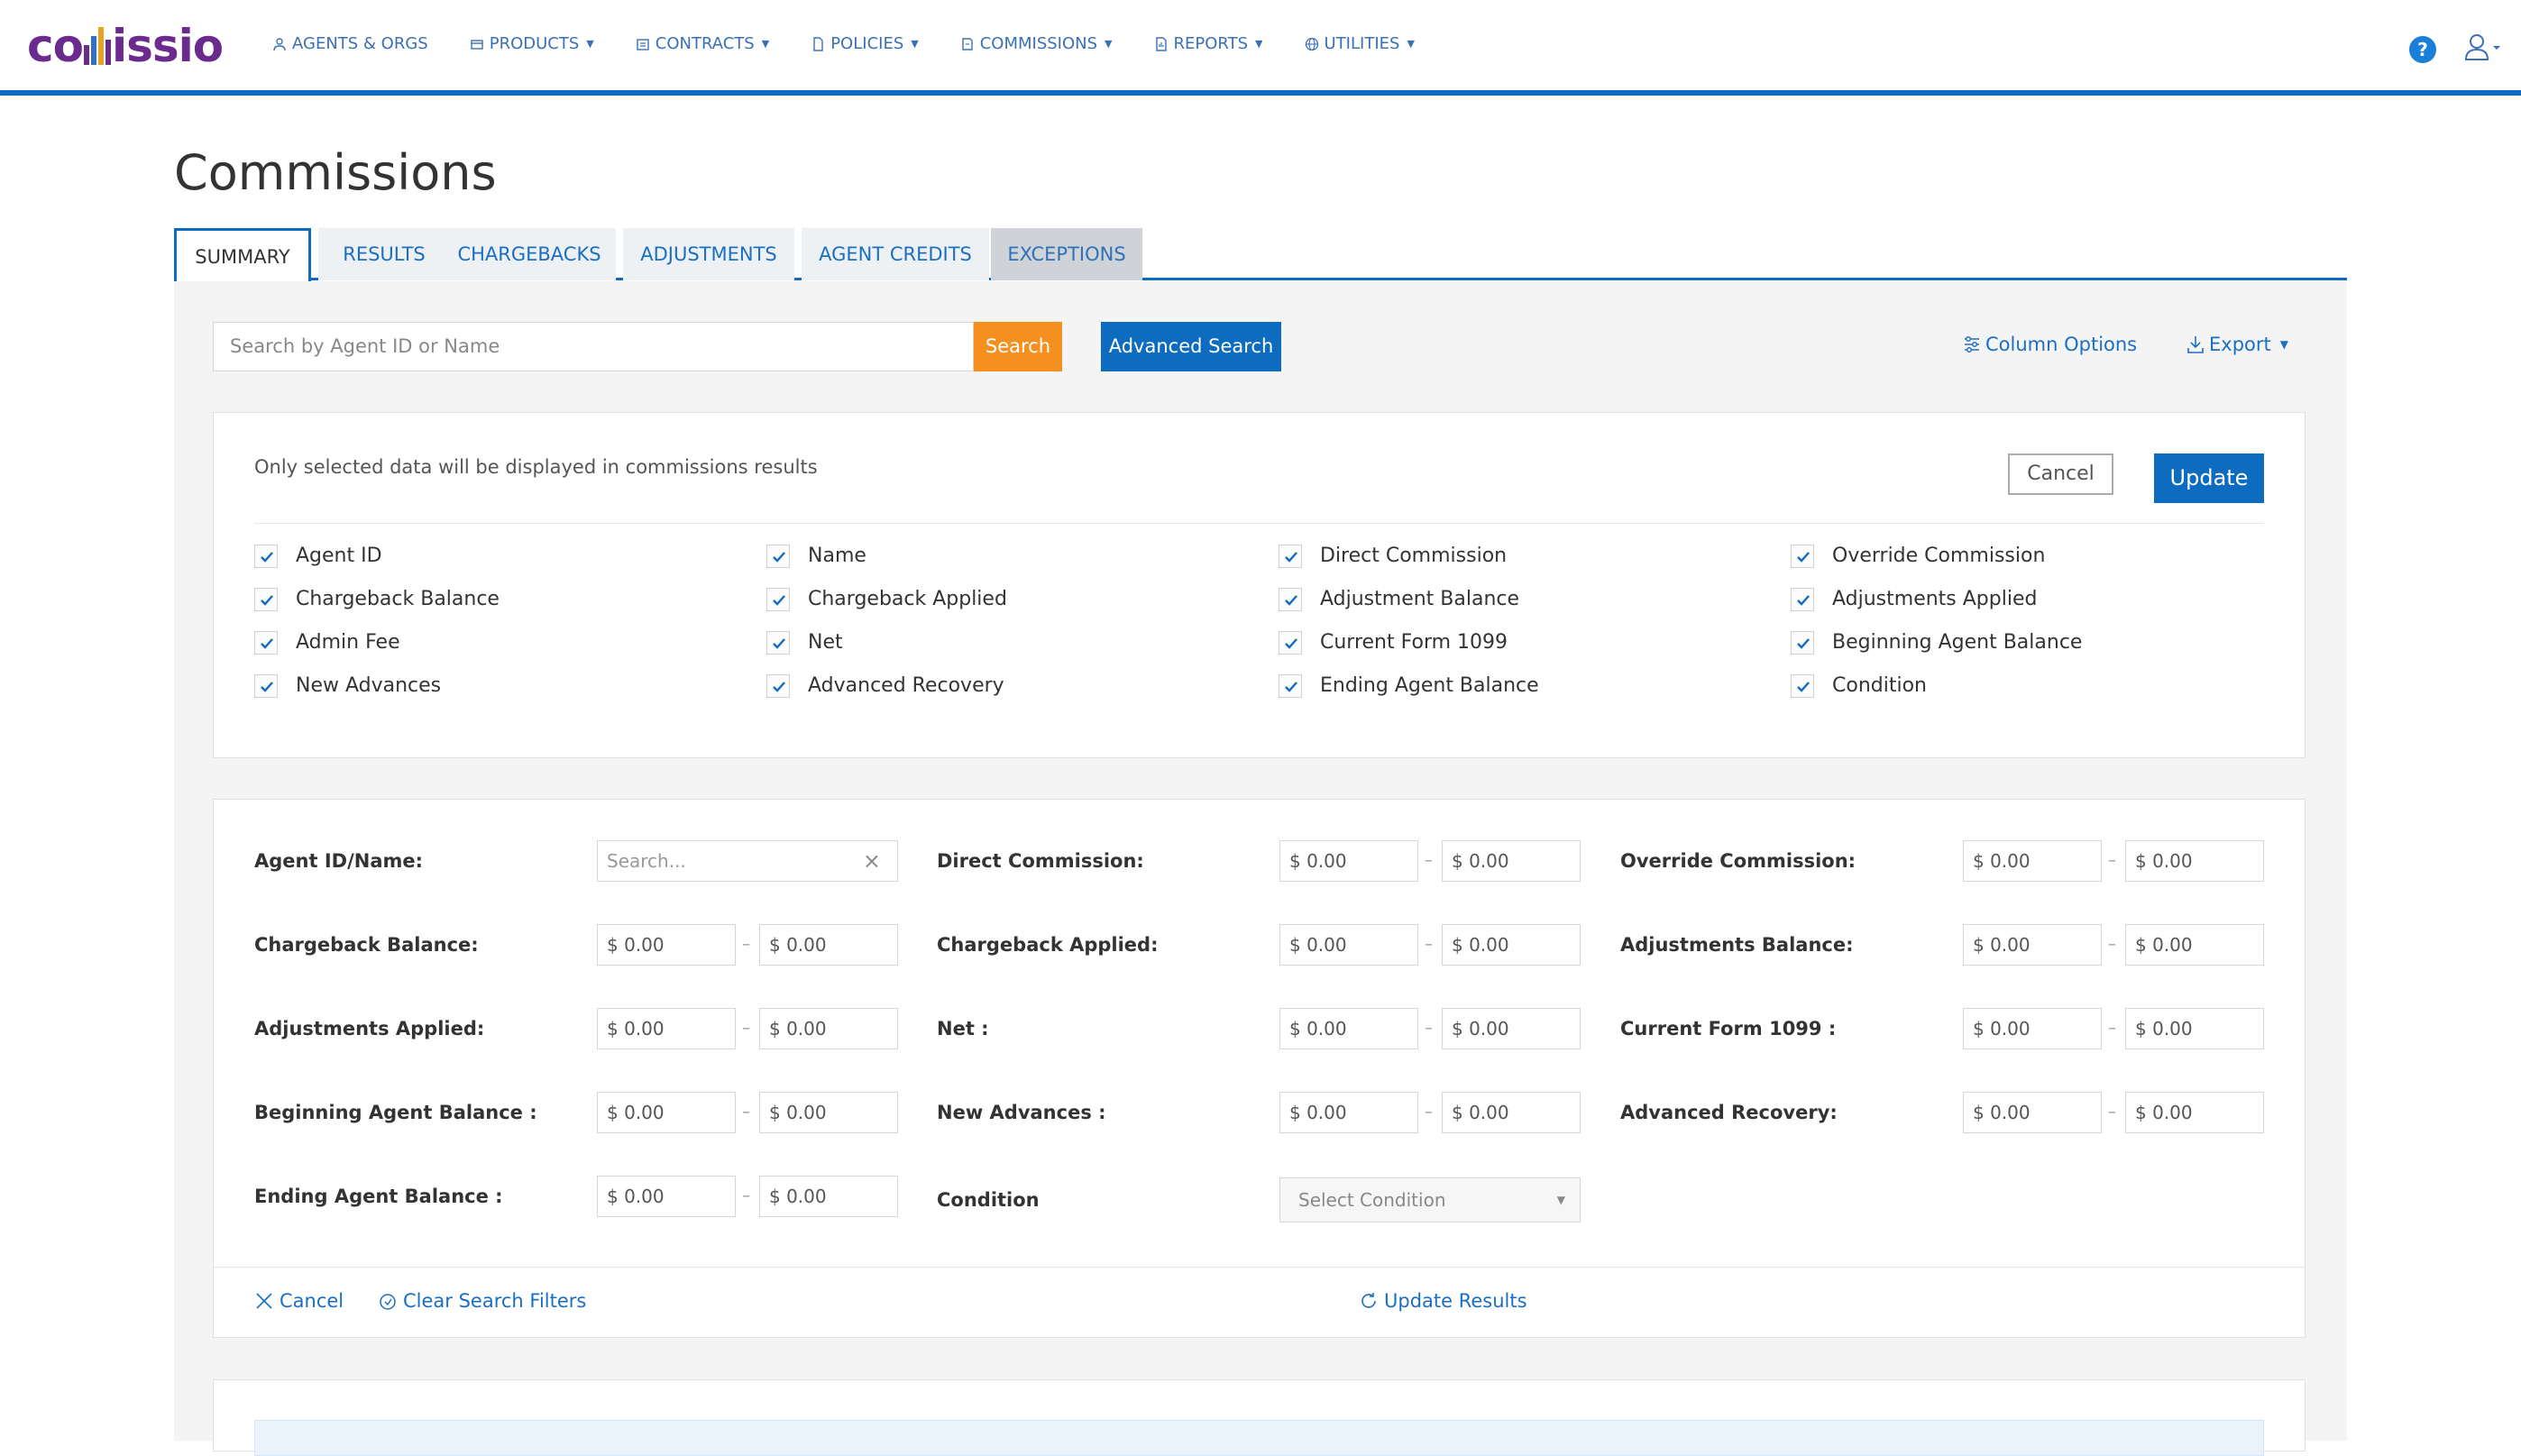  I want to click on checkbox-condition: Condition, so click(2047, 685).